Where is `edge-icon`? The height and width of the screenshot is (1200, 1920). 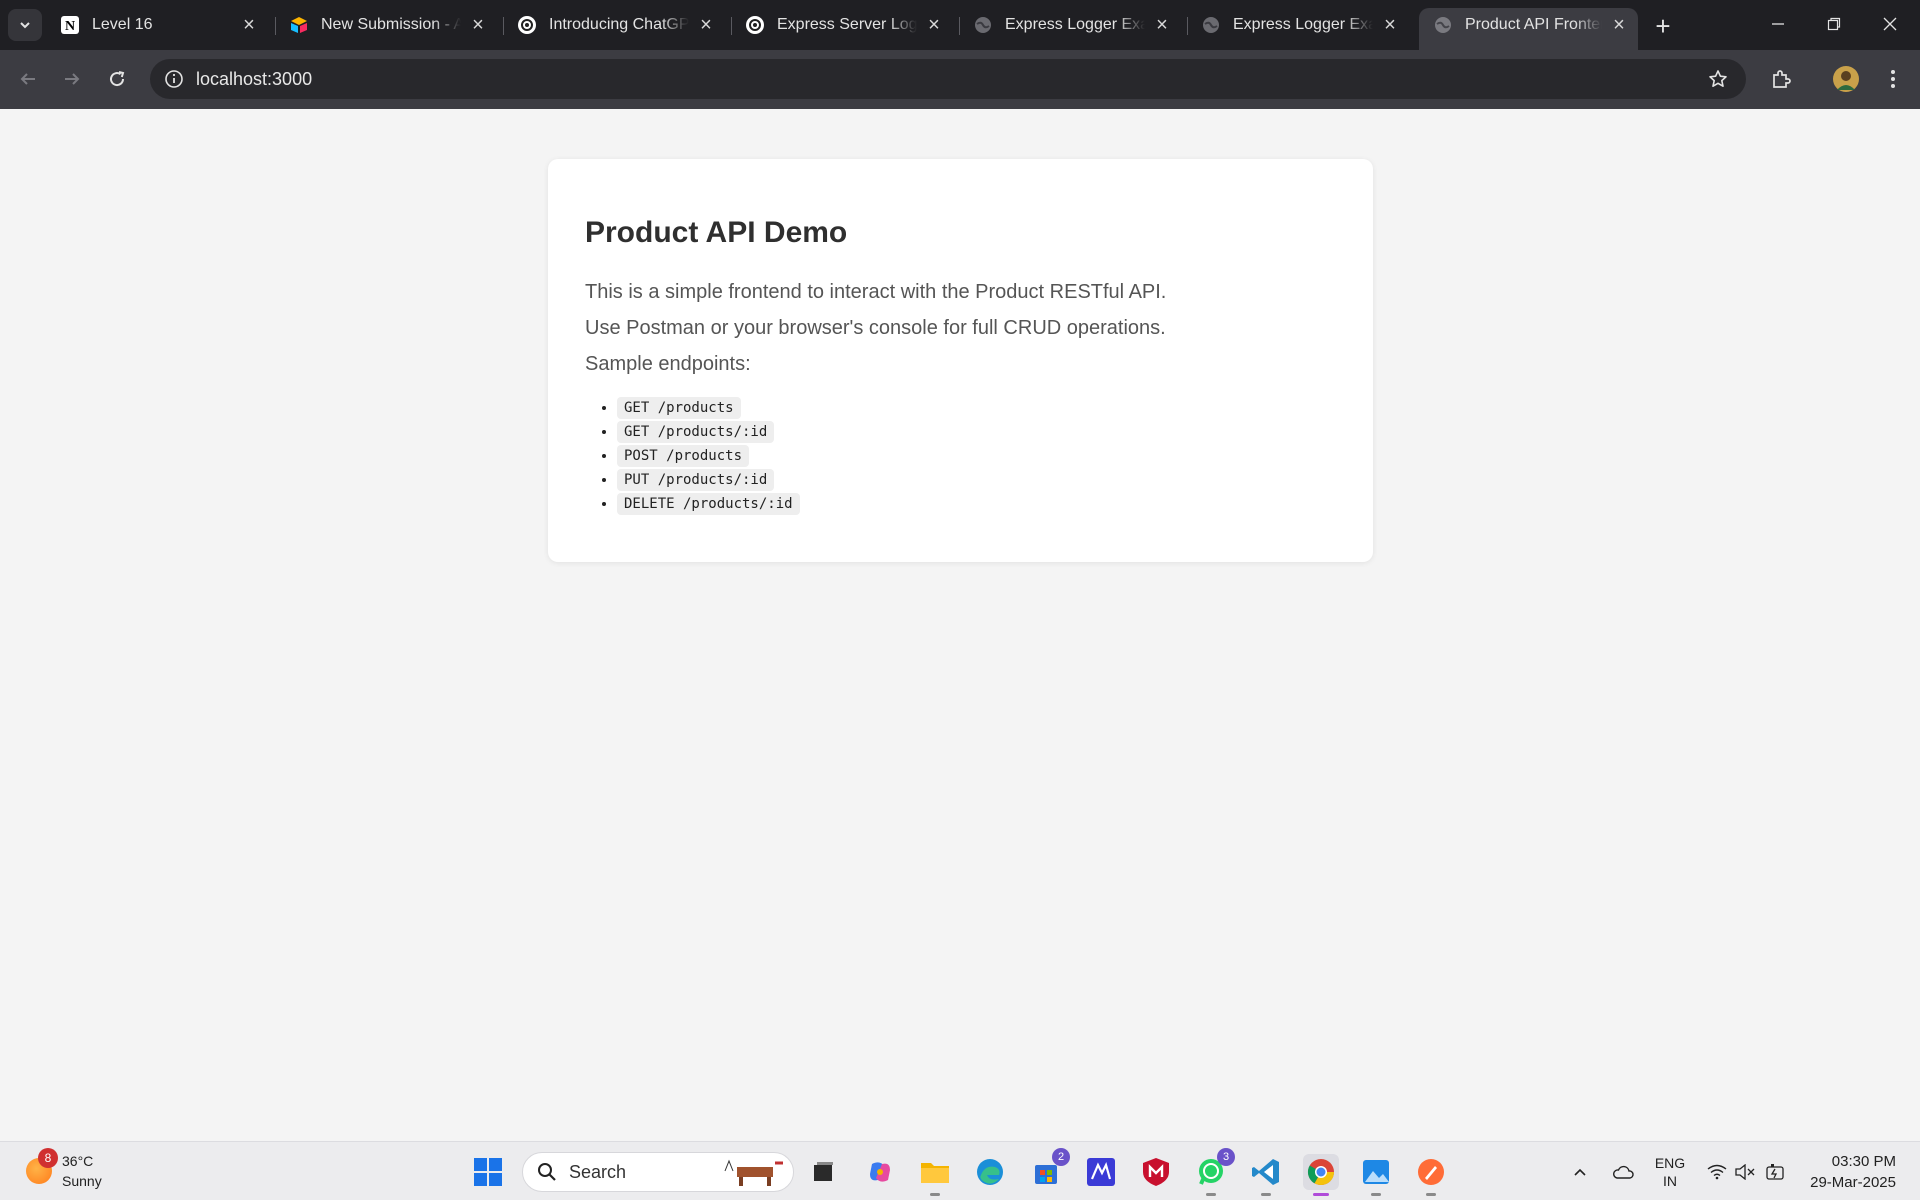
edge-icon is located at coordinates (990, 1172).